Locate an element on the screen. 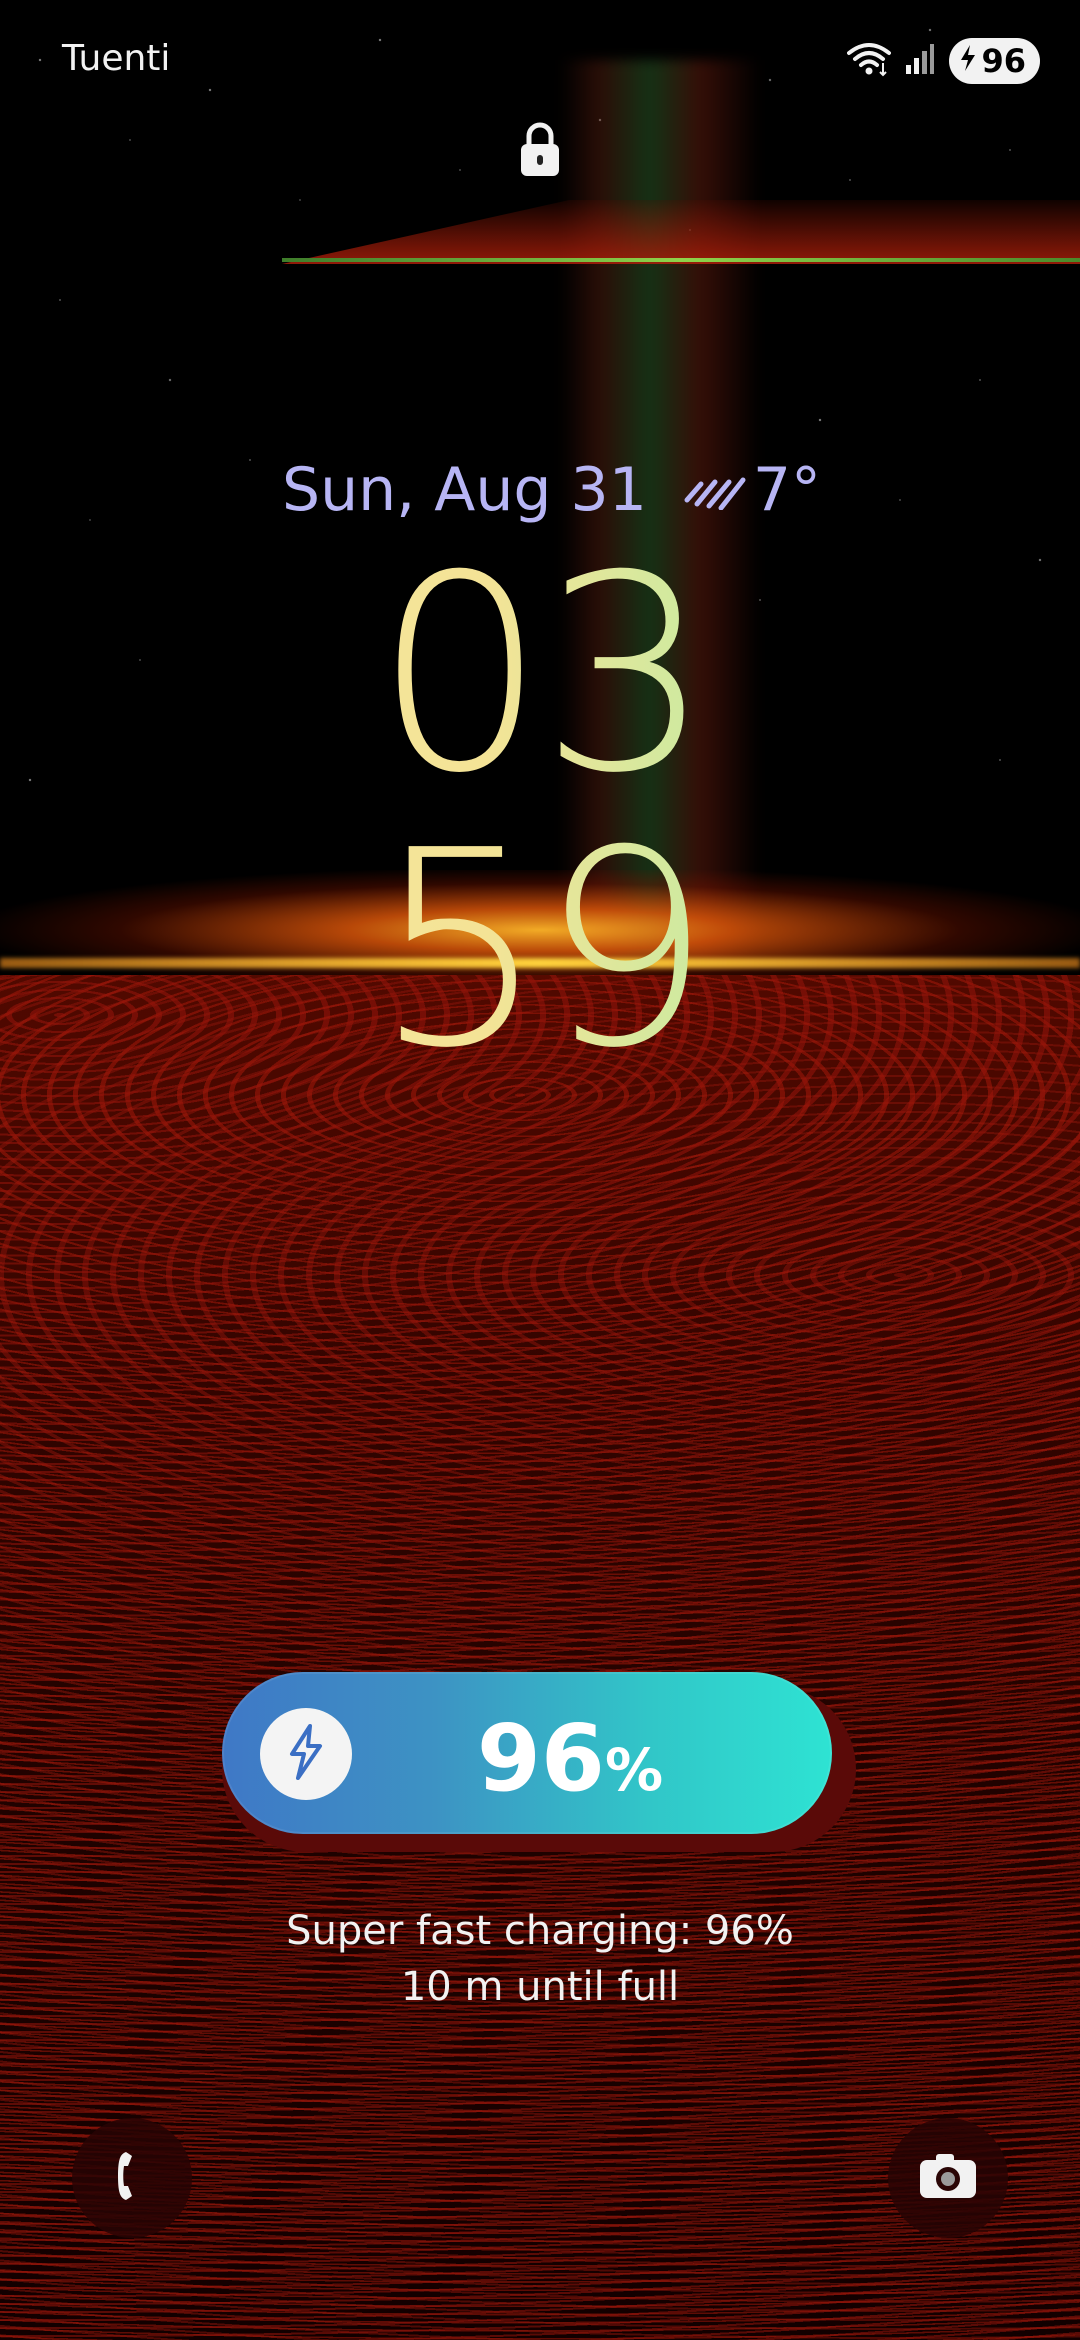  weather: 7° is located at coordinates (752, 490).